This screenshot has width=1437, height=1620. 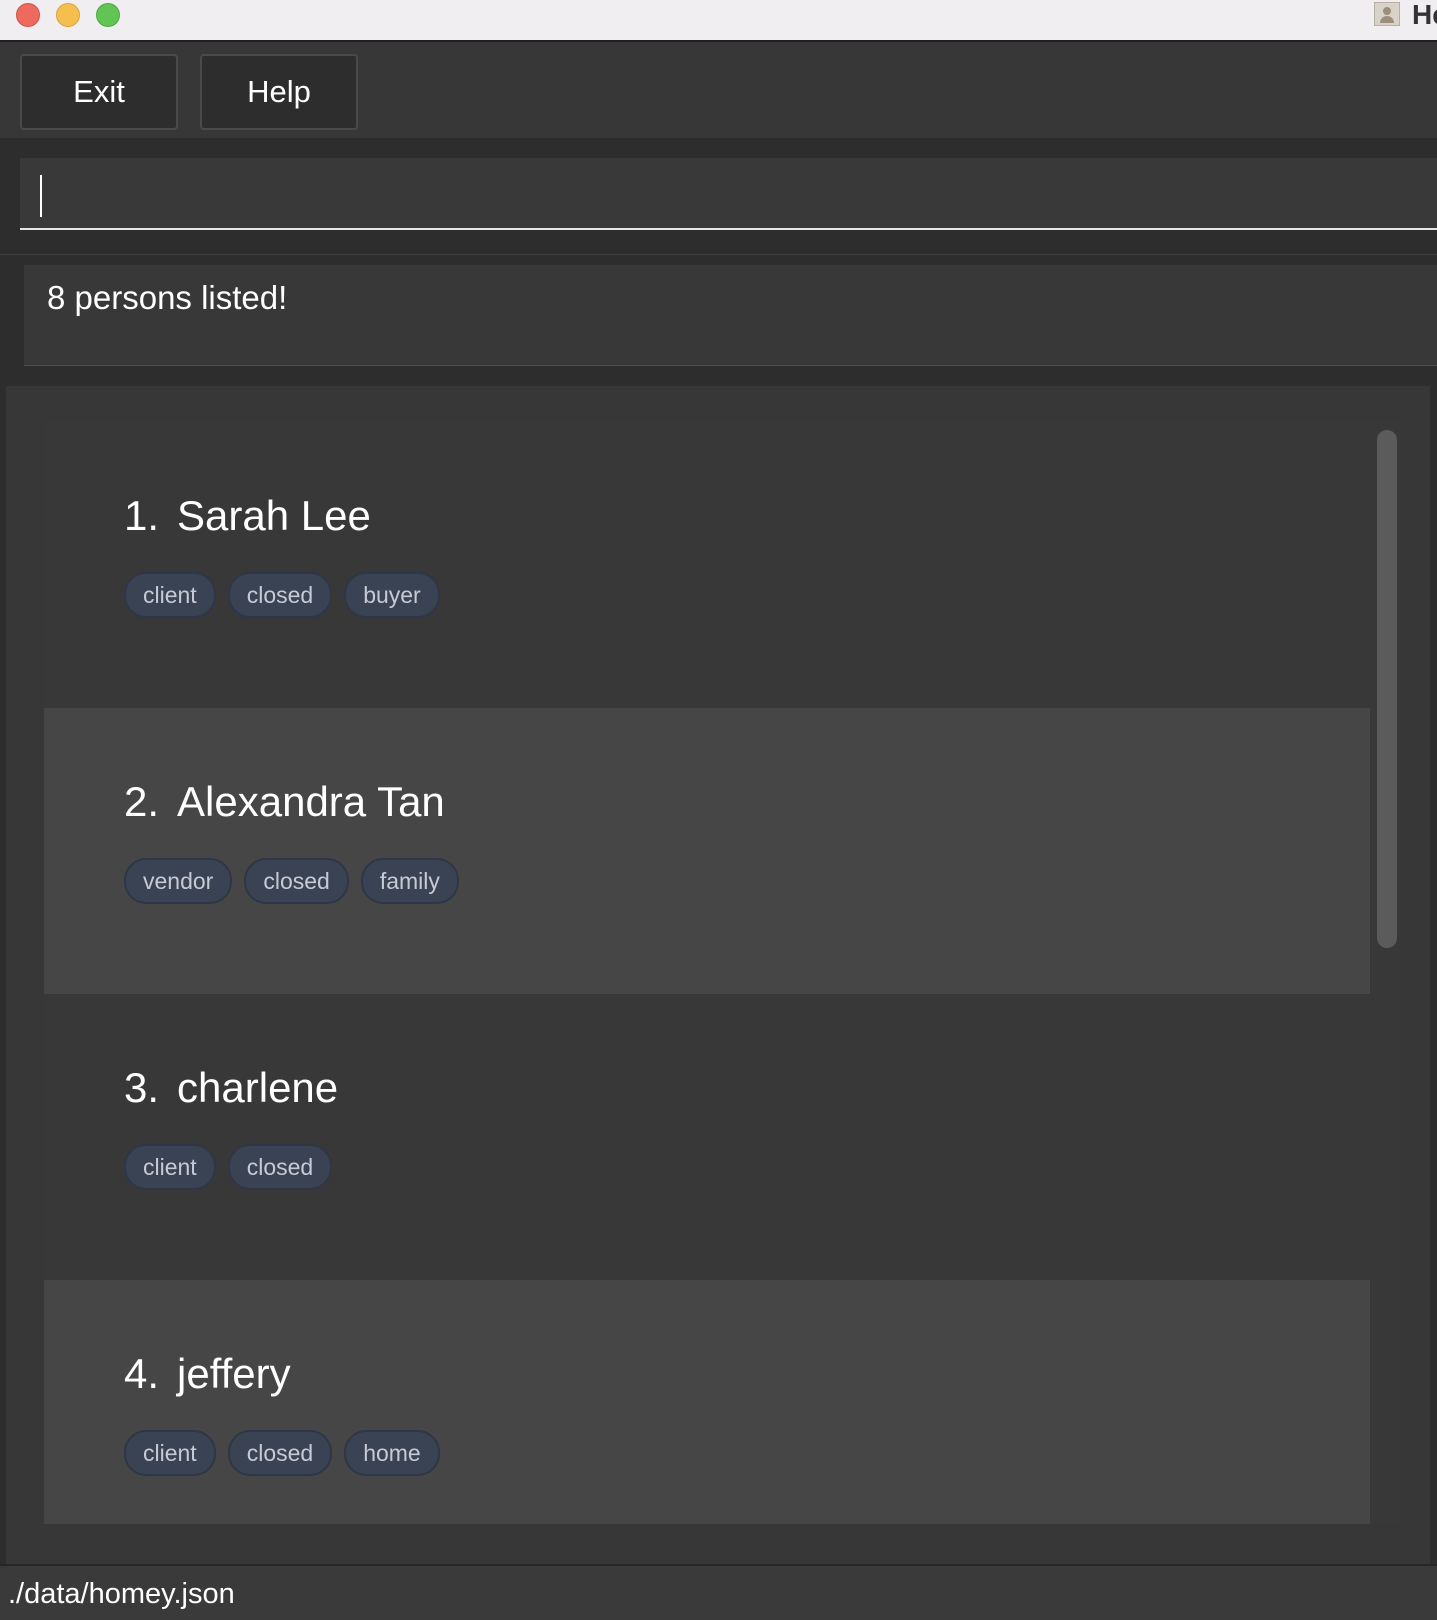 What do you see at coordinates (41, 196) in the screenshot?
I see `text-cursor` at bounding box center [41, 196].